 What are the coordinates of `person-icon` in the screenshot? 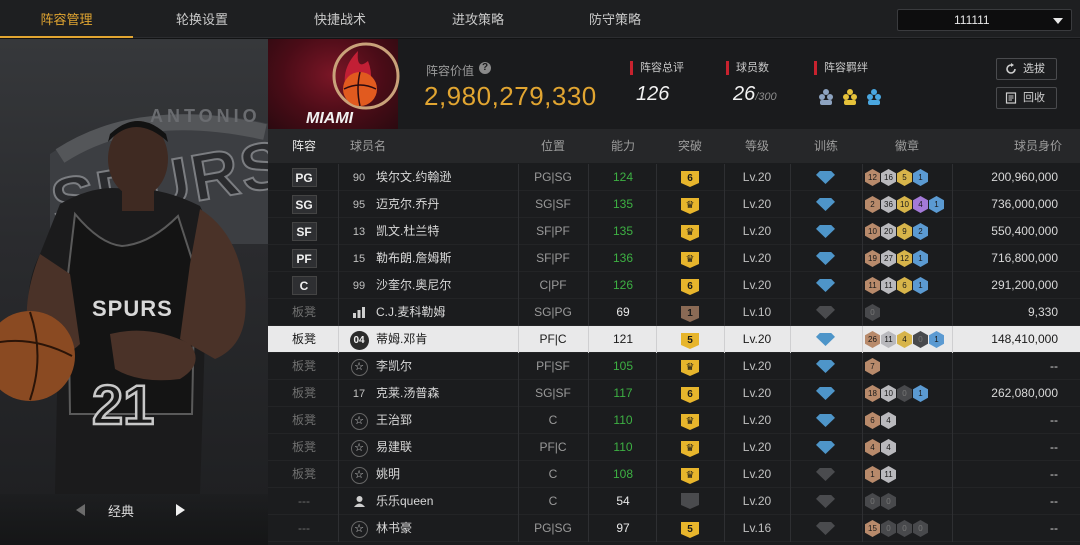 It's located at (359, 501).